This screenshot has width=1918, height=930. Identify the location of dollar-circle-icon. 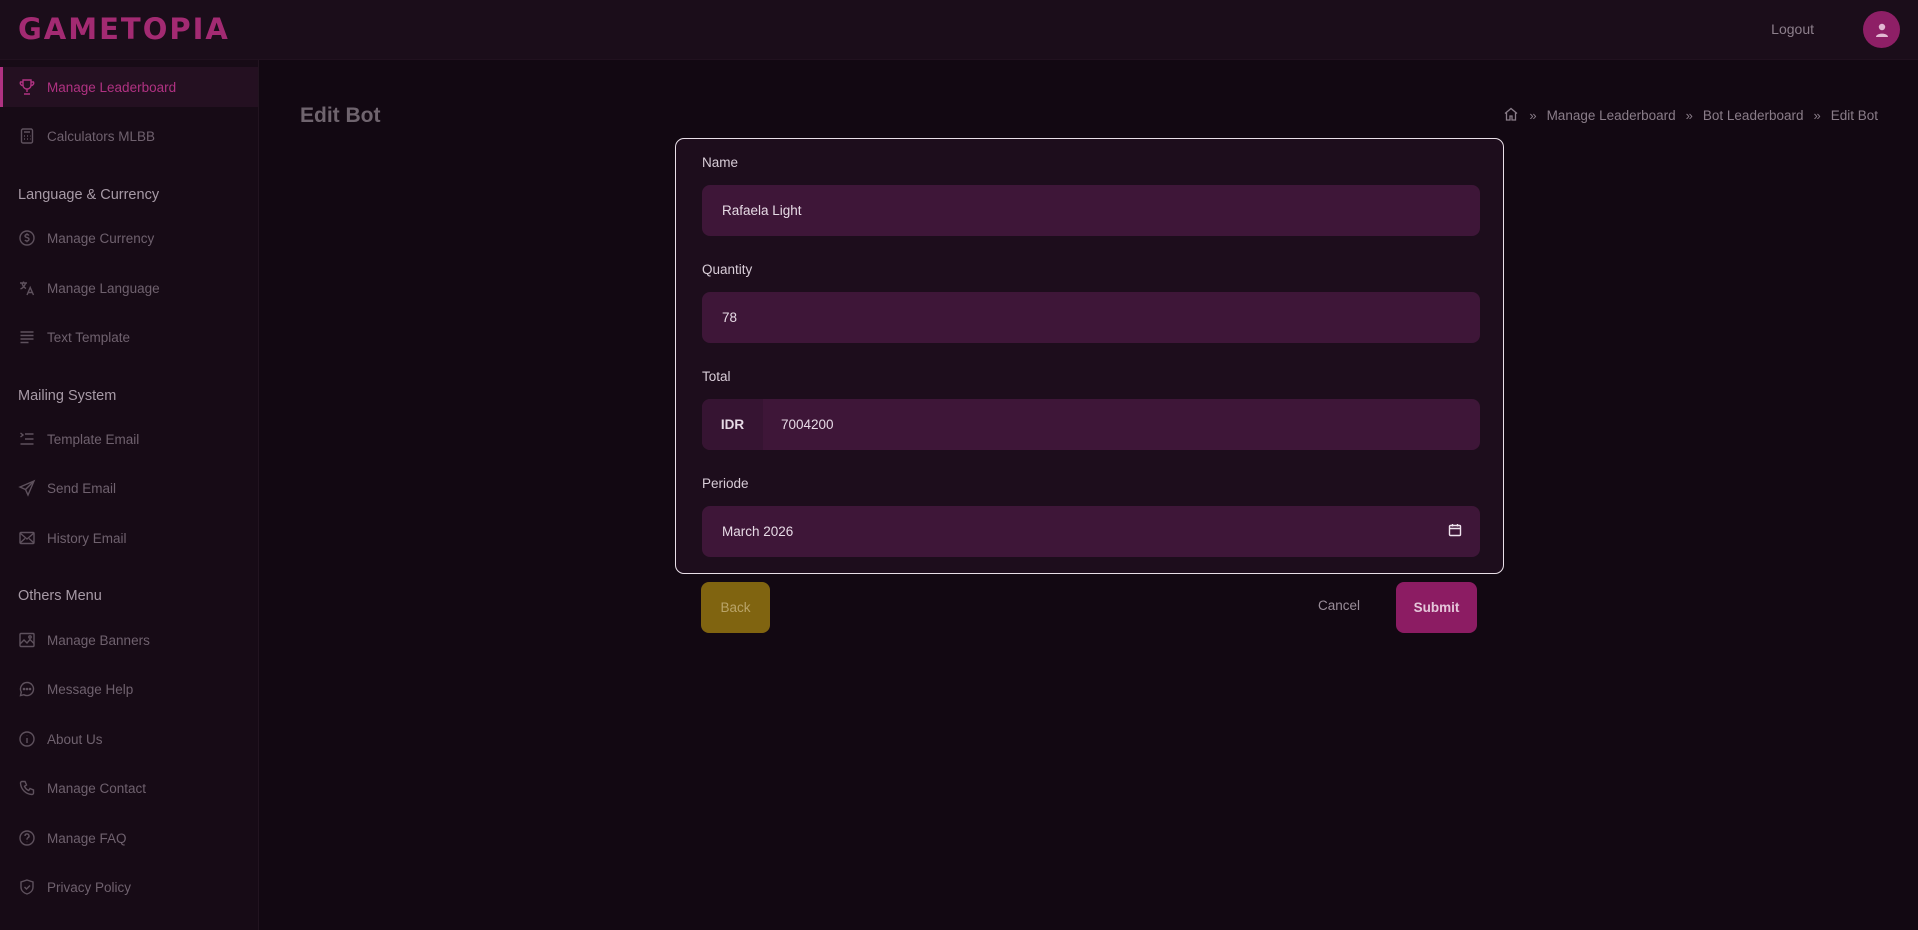
(27, 238).